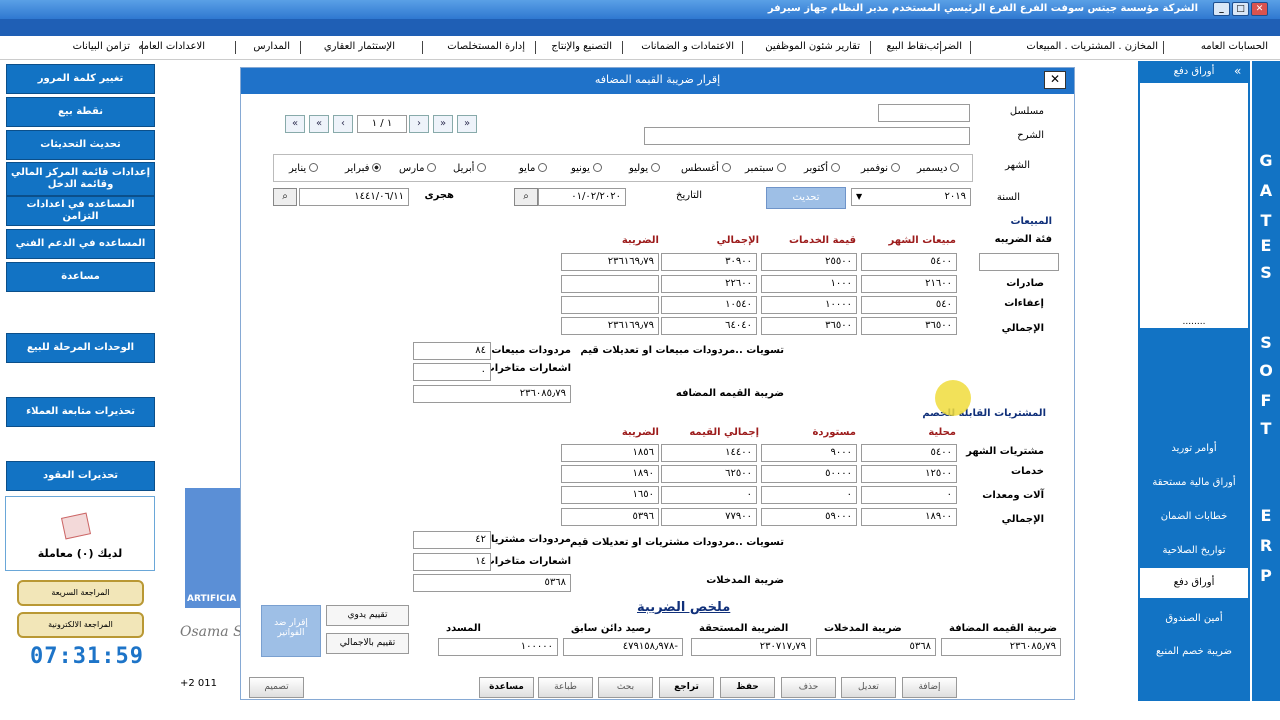 The image size is (1280, 720). I want to click on notification-box: لديك (٠) معاملة, so click(80, 533).